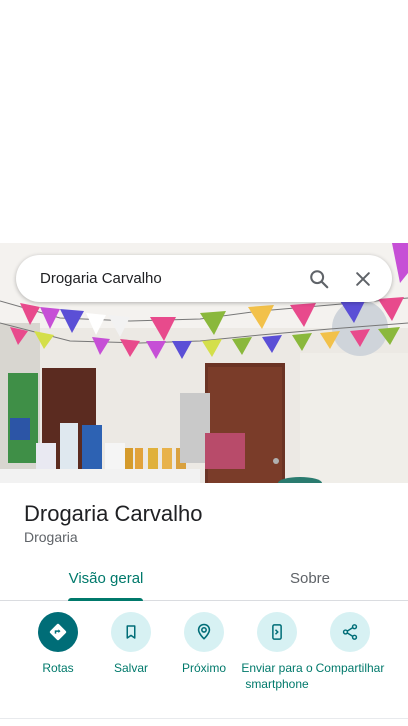 Image resolution: width=408 pixels, height=726 pixels. Describe the element at coordinates (58, 668) in the screenshot. I see `directions-label: Rotas` at that location.